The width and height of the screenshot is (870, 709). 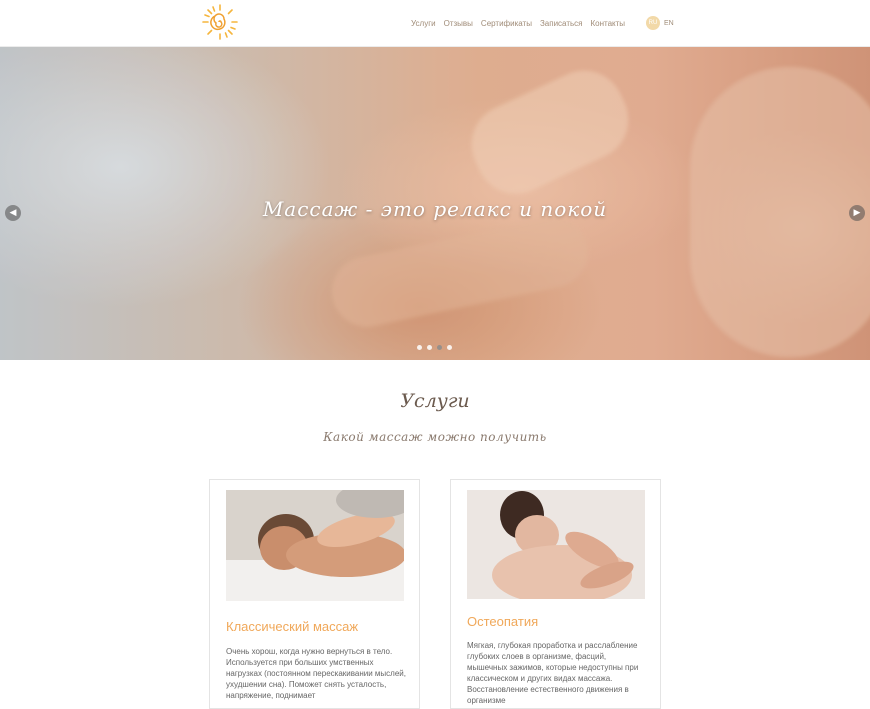 What do you see at coordinates (434, 347) in the screenshot?
I see `slider-dots` at bounding box center [434, 347].